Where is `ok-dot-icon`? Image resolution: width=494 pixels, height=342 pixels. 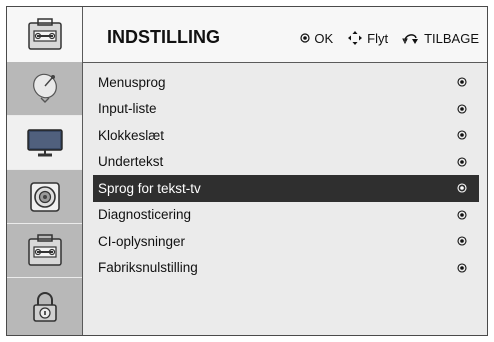 ok-dot-icon is located at coordinates (305, 38).